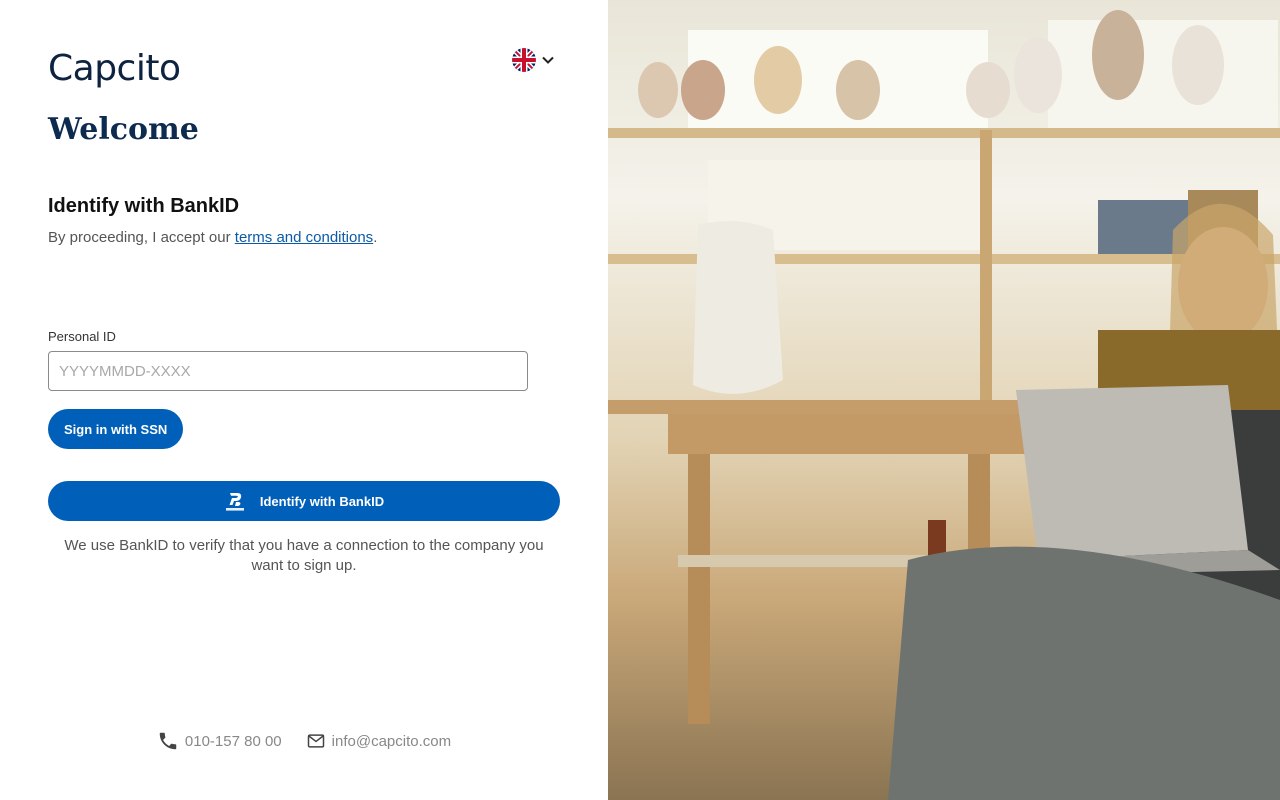  Describe the element at coordinates (123, 129) in the screenshot. I see `page-title: Welcome` at that location.